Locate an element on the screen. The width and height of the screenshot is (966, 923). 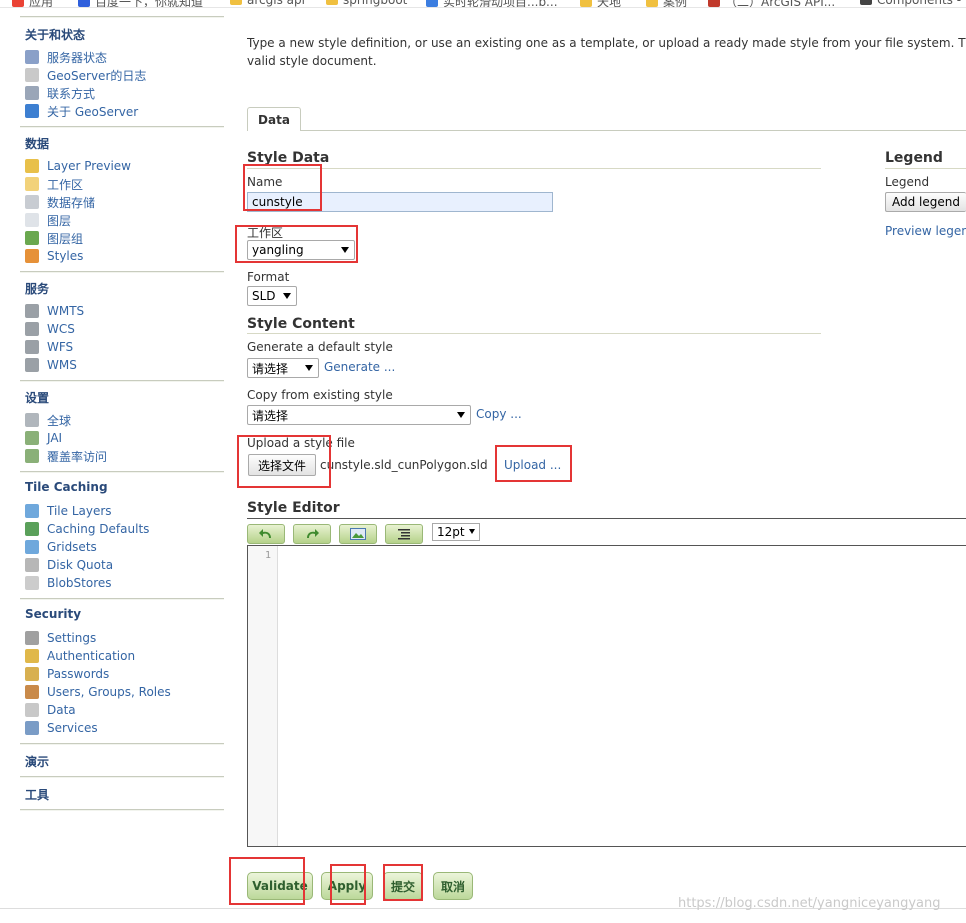
tab-data: Data is located at coordinates (274, 119).